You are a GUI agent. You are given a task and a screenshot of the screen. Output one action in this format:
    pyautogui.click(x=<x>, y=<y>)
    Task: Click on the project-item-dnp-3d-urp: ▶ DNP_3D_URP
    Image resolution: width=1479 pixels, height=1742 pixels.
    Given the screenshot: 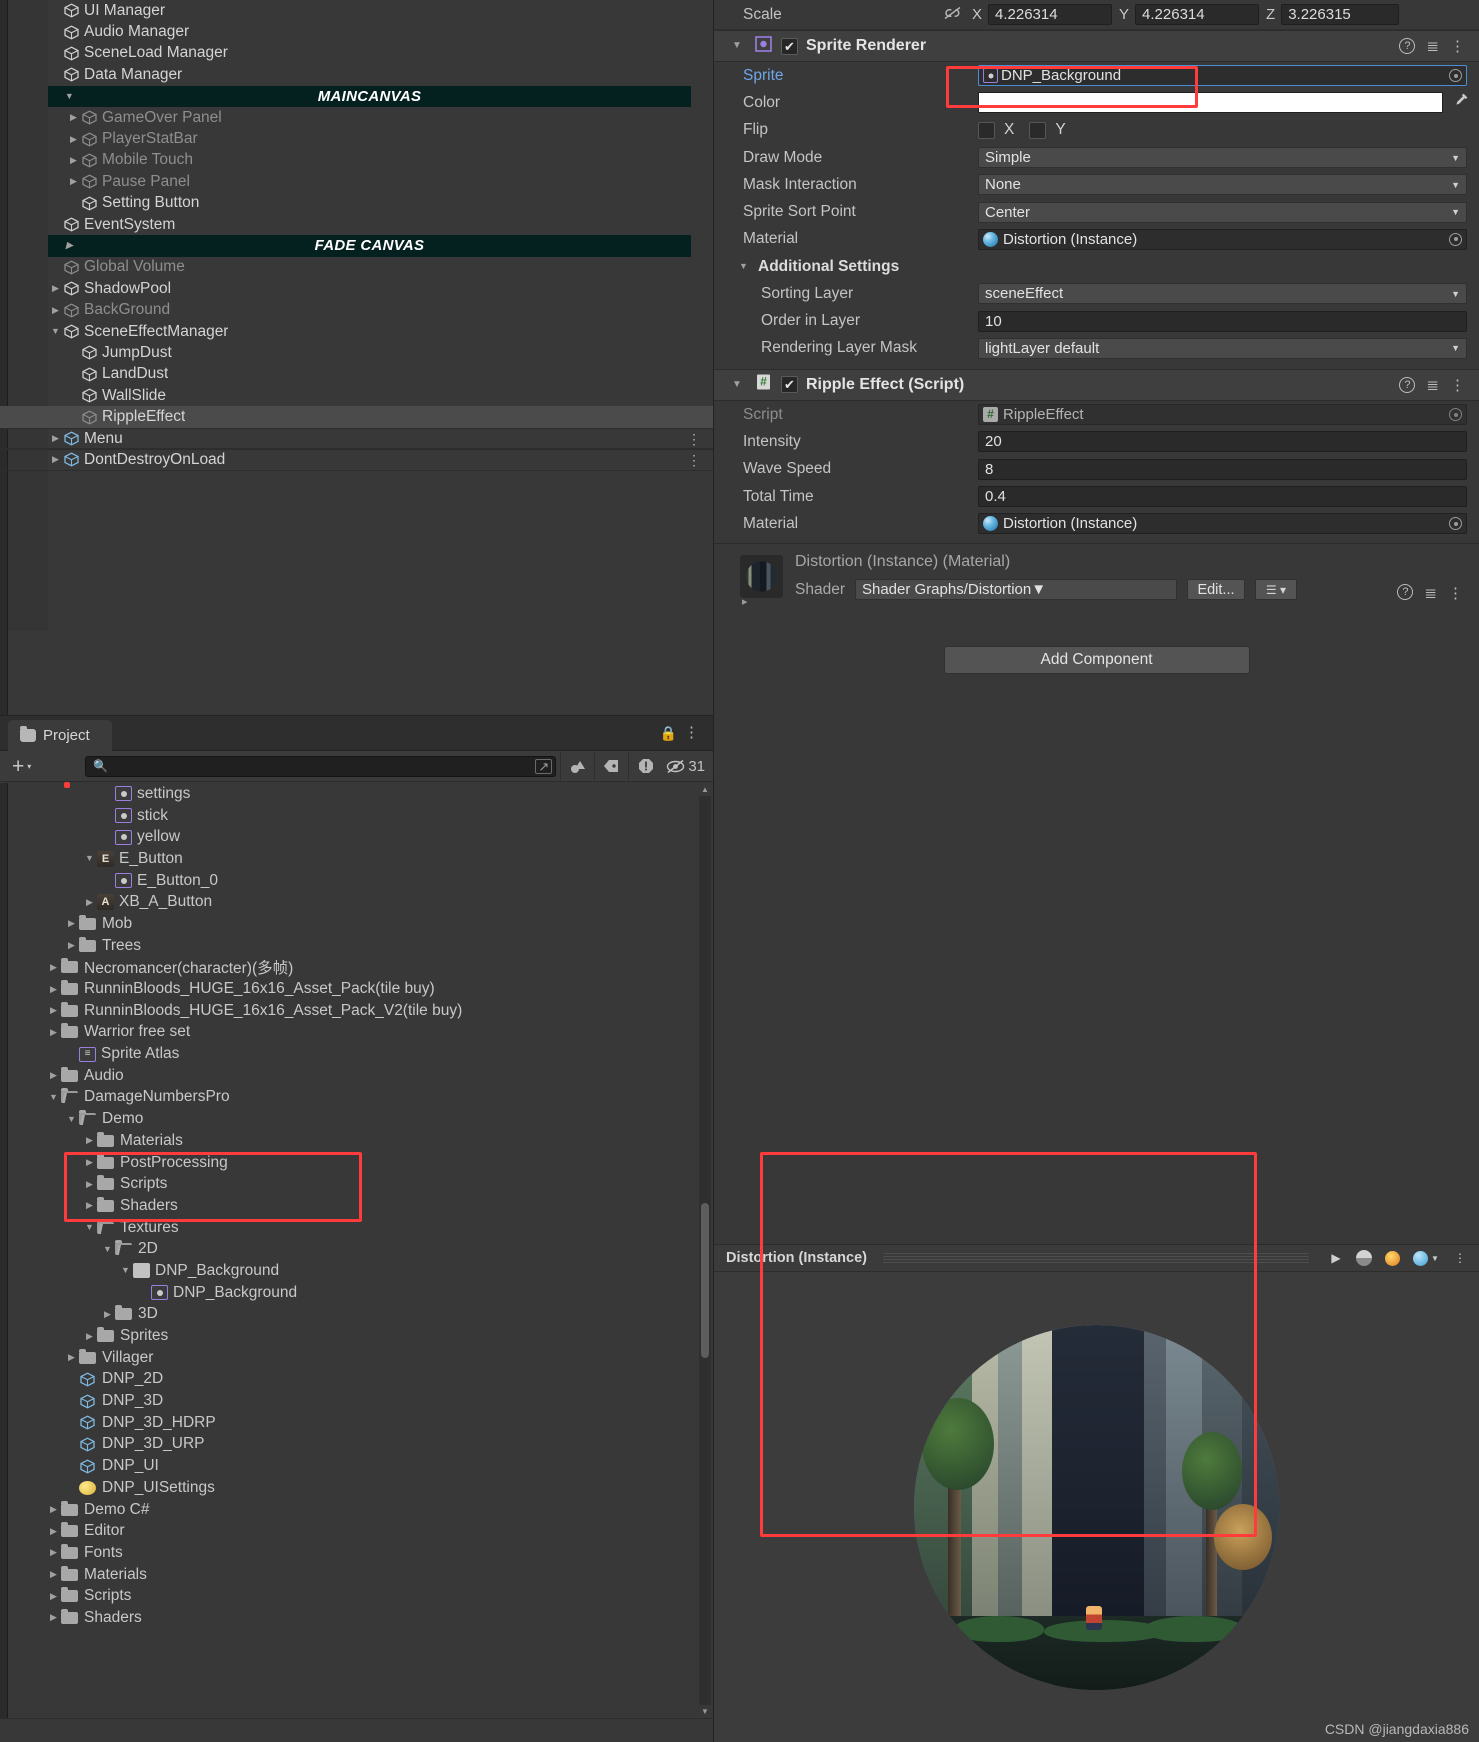 What is the action you would take?
    pyautogui.click(x=349, y=1445)
    